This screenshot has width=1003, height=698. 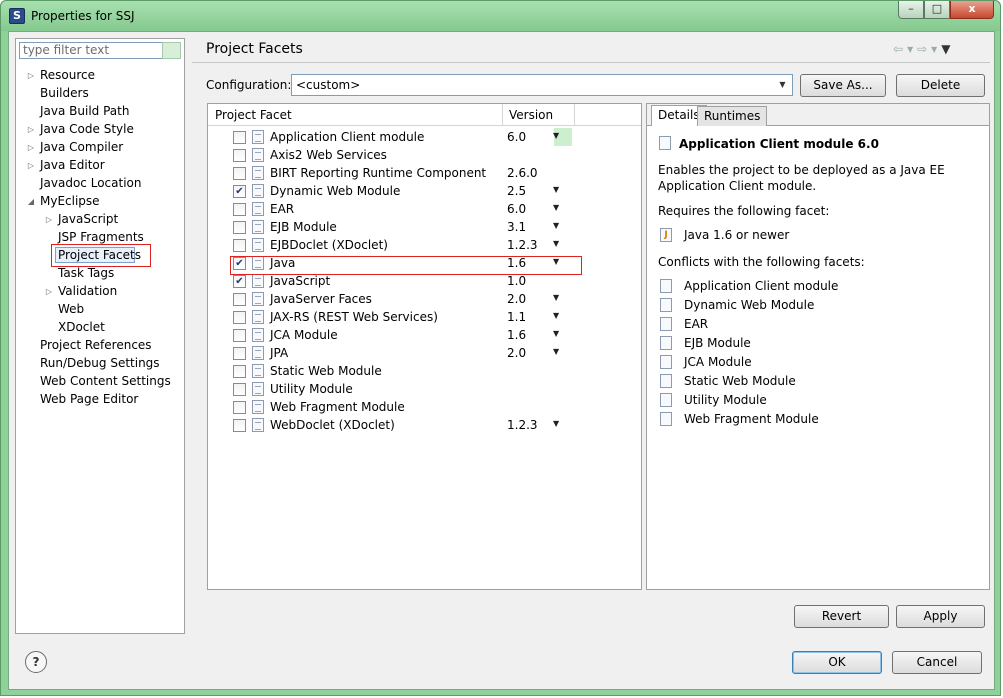 What do you see at coordinates (86, 273) in the screenshot?
I see `tree-item: Task Tags` at bounding box center [86, 273].